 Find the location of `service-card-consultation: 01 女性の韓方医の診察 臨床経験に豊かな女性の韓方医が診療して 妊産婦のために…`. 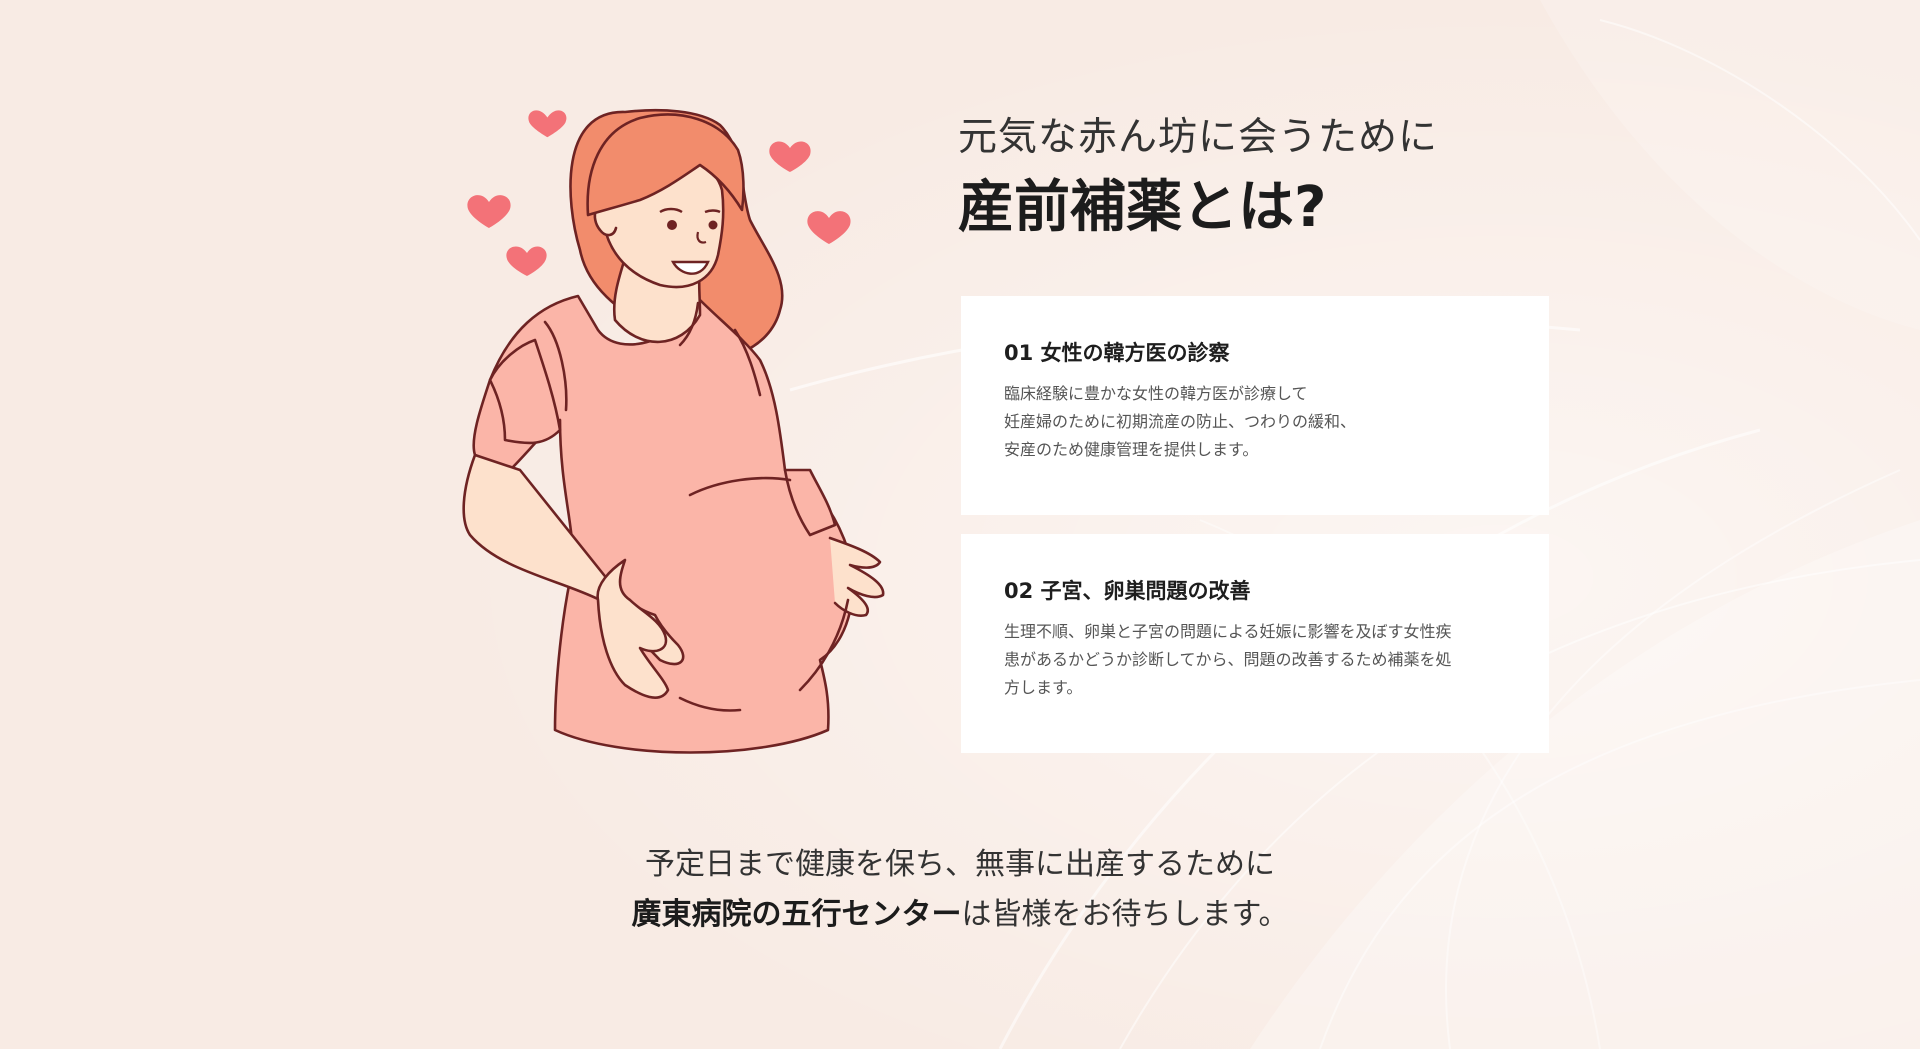

service-card-consultation: 01 女性の韓方医の診察 臨床経験に豊かな女性の韓方医が診療して 妊産婦のために… is located at coordinates (1255, 405).